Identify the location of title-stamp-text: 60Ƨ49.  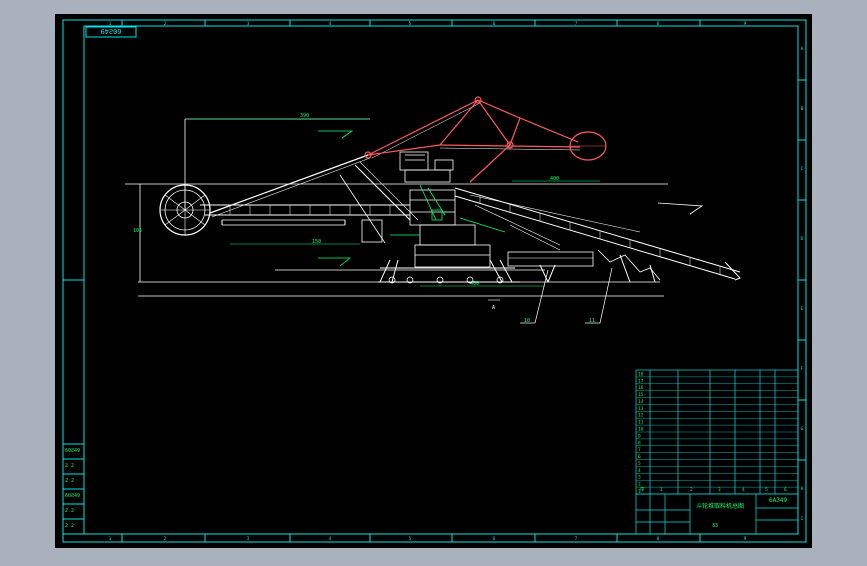
(110, 31).